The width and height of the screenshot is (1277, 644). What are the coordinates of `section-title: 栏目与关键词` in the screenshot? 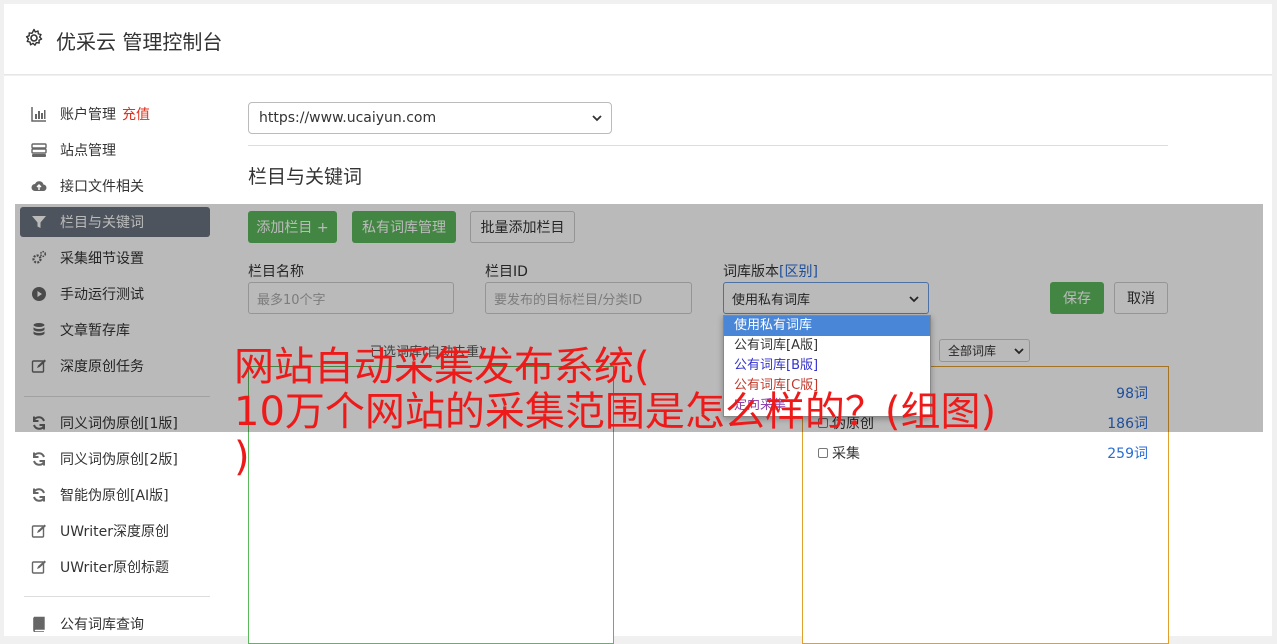 It's located at (305, 177).